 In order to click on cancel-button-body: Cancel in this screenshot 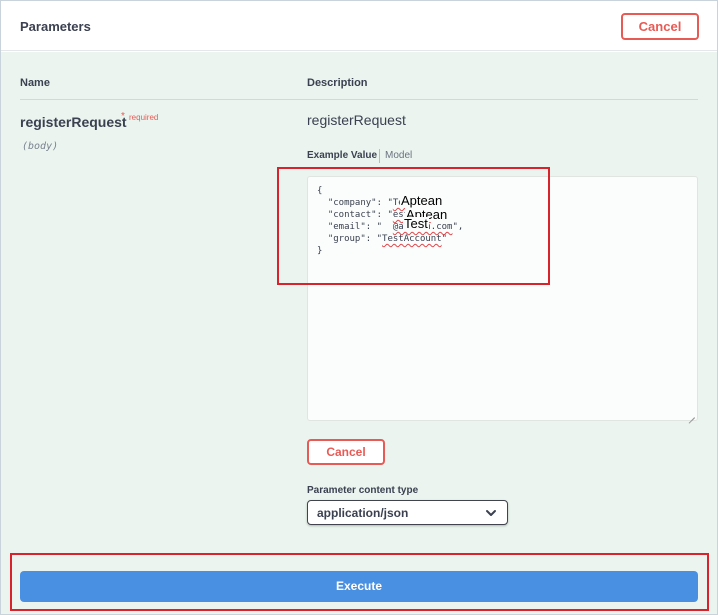, I will do `click(346, 452)`.